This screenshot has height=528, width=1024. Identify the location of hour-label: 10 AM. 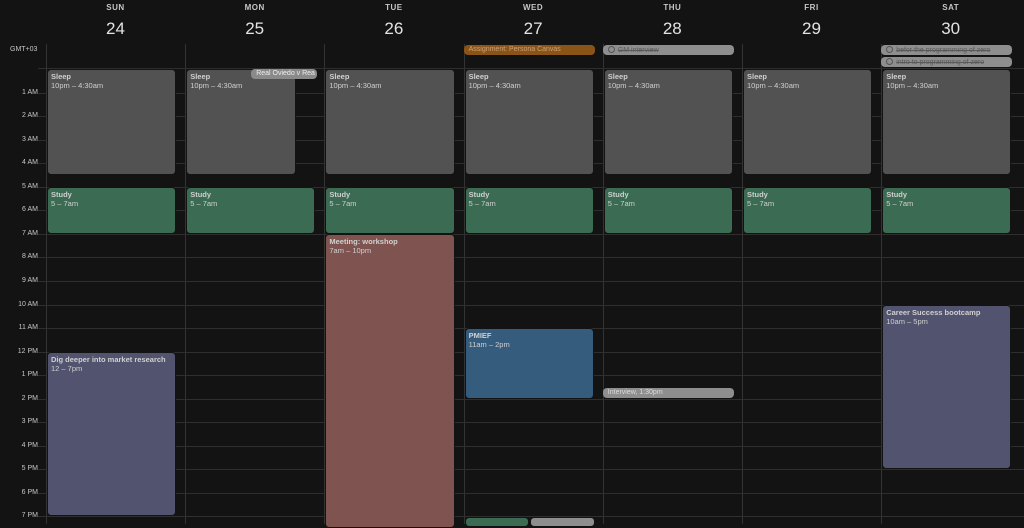
(28, 304).